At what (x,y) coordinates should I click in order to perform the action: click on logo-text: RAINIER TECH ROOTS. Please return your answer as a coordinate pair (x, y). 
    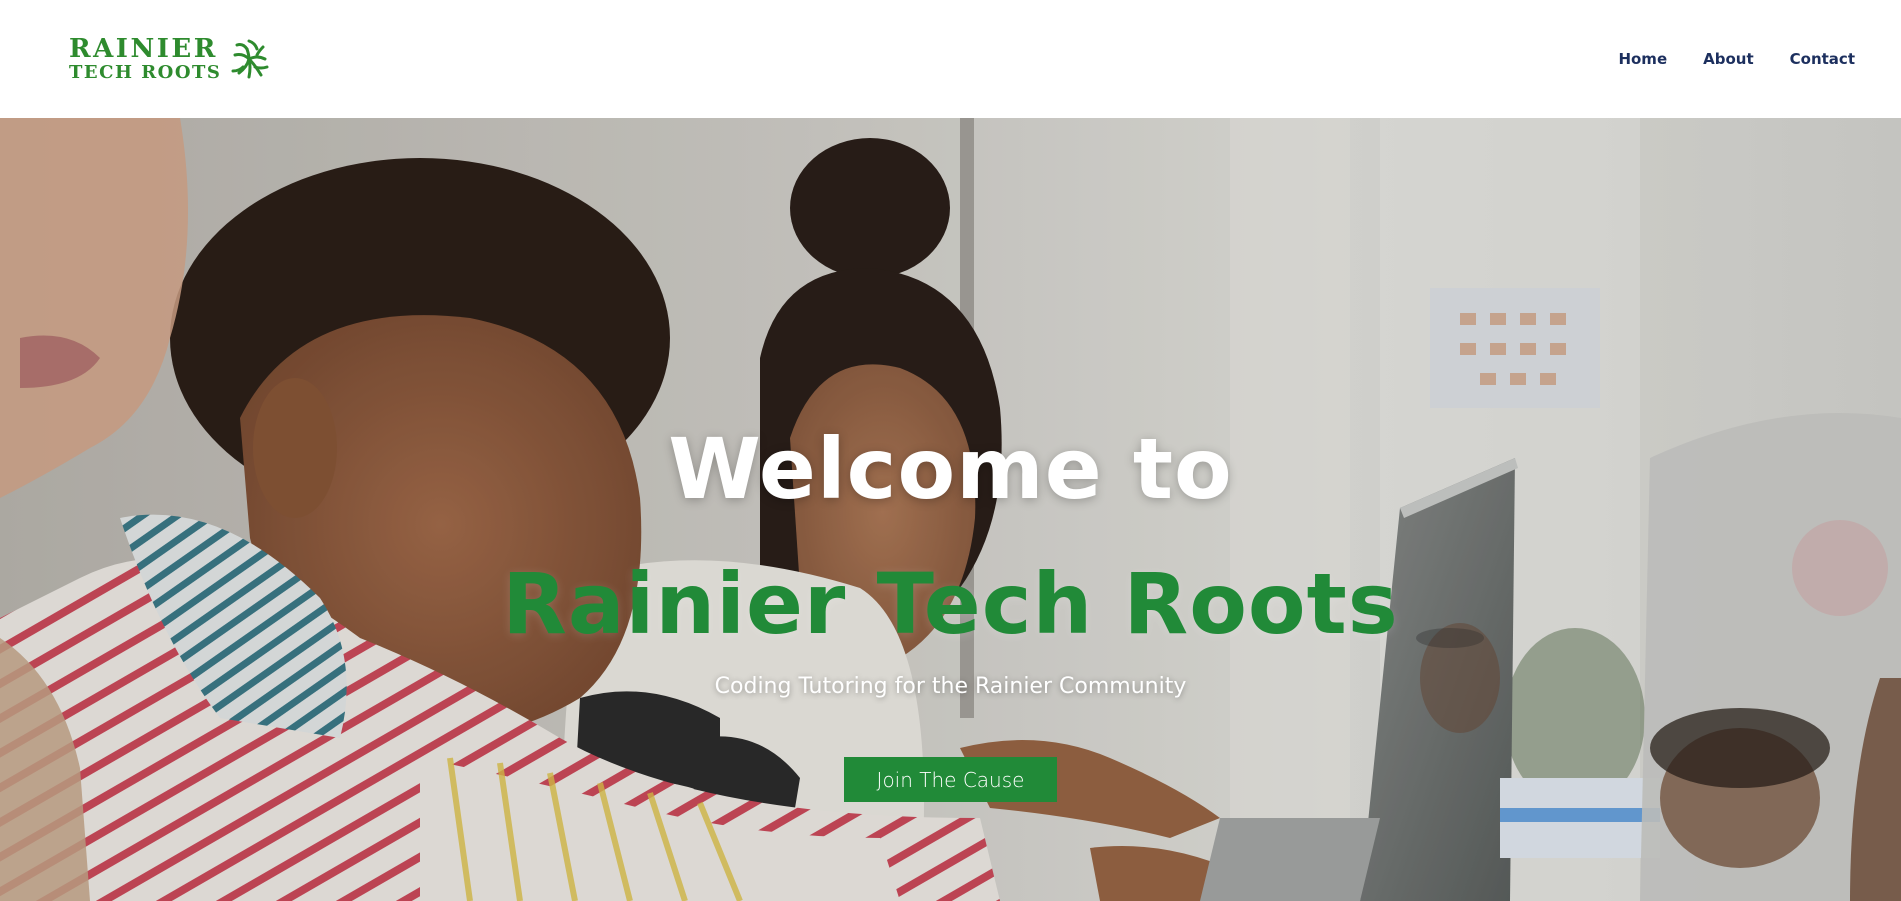
    Looking at the image, I should click on (145, 59).